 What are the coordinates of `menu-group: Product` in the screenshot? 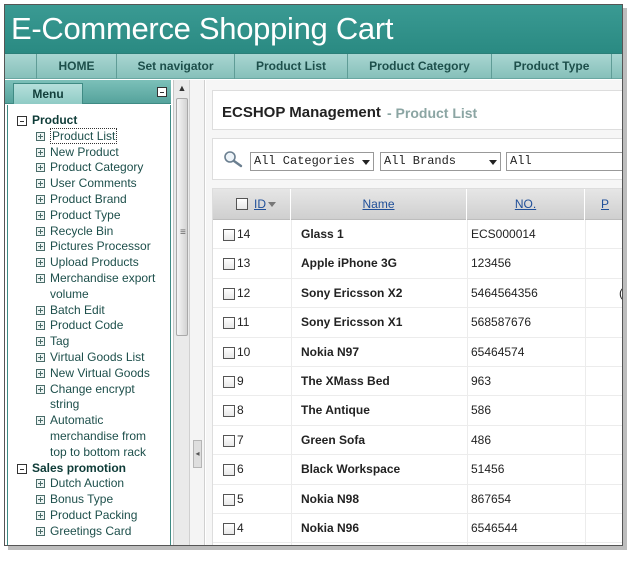 It's located at (89, 121).